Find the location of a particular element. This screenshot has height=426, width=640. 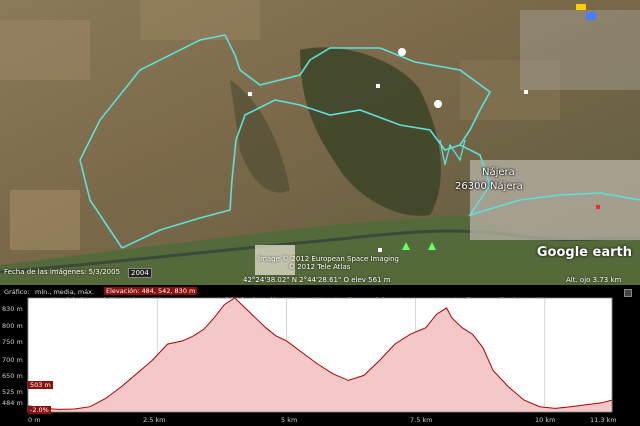

imagery-year-badge: 2004 is located at coordinates (140, 273).